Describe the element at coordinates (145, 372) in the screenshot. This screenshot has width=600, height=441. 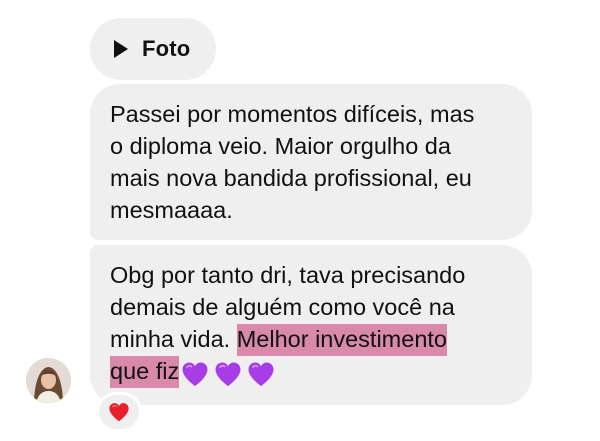
I see `highlighted-text: que fiz` at that location.